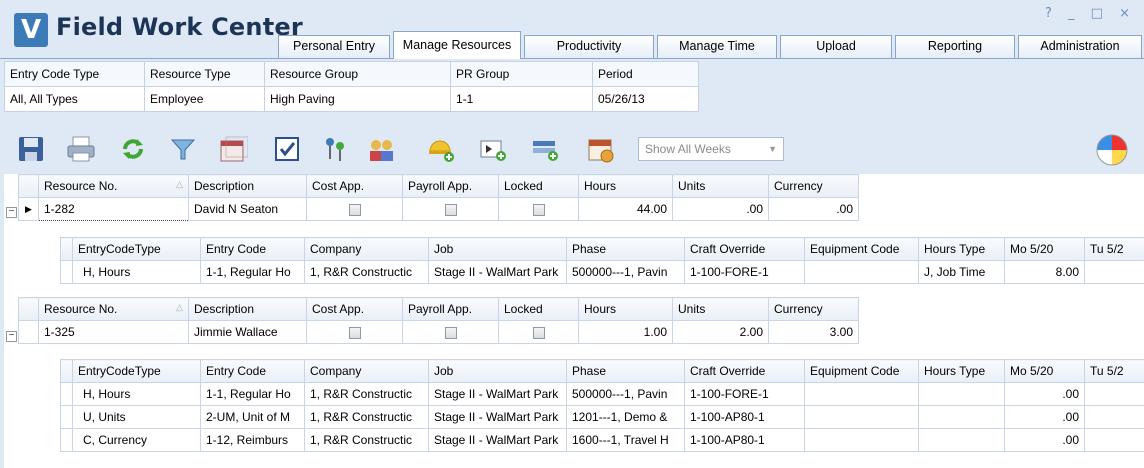  Describe the element at coordinates (31, 149) in the screenshot. I see `save-icon` at that location.